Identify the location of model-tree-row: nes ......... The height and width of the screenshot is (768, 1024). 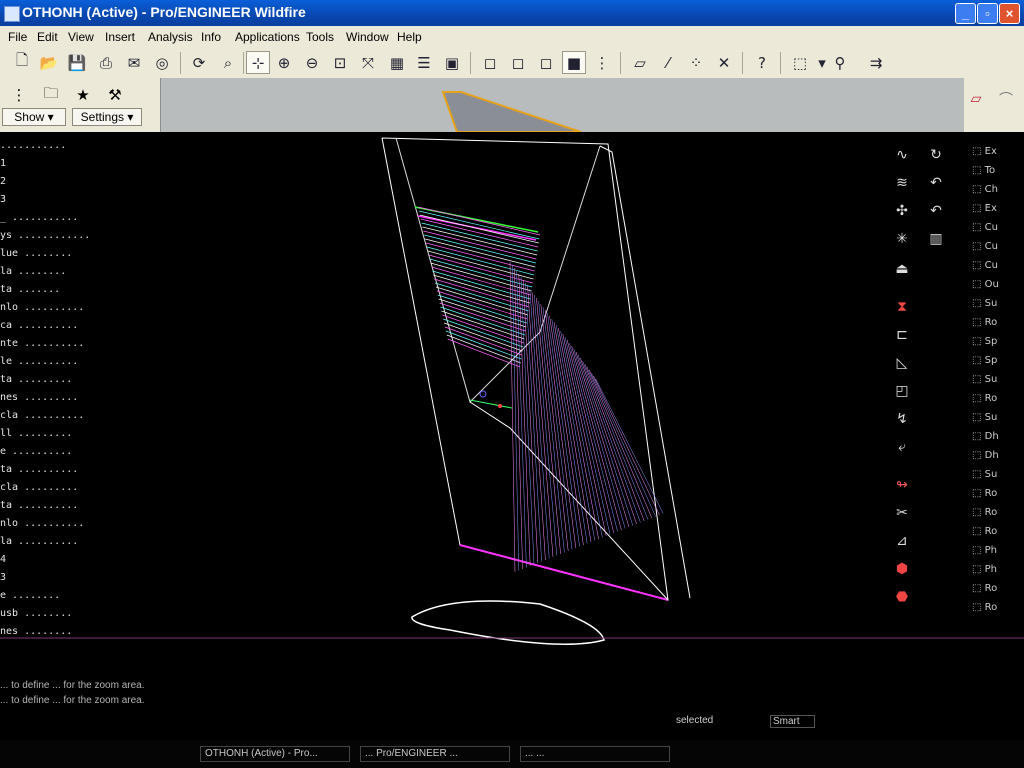
(36, 634).